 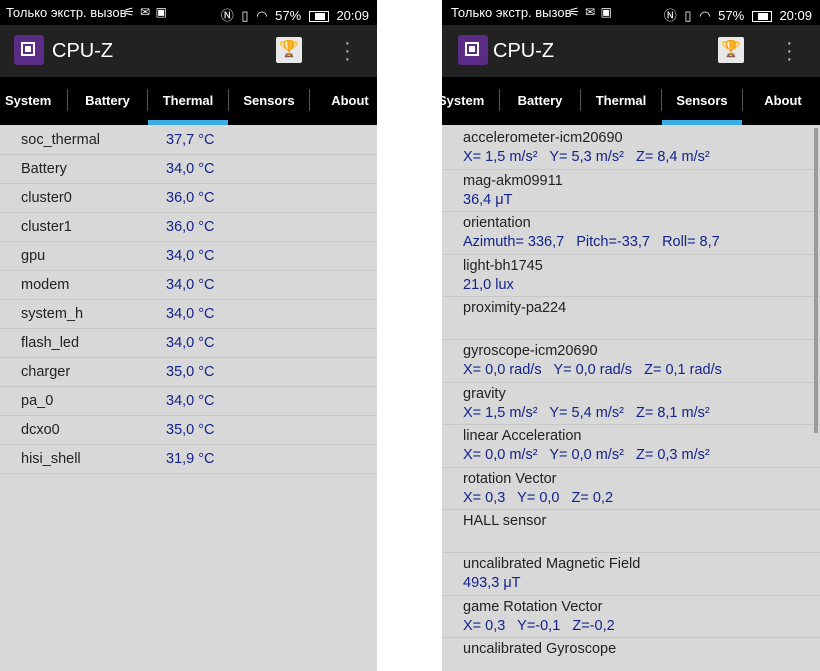 I want to click on list-item: pa_0 34,0 °C, so click(x=188, y=401).